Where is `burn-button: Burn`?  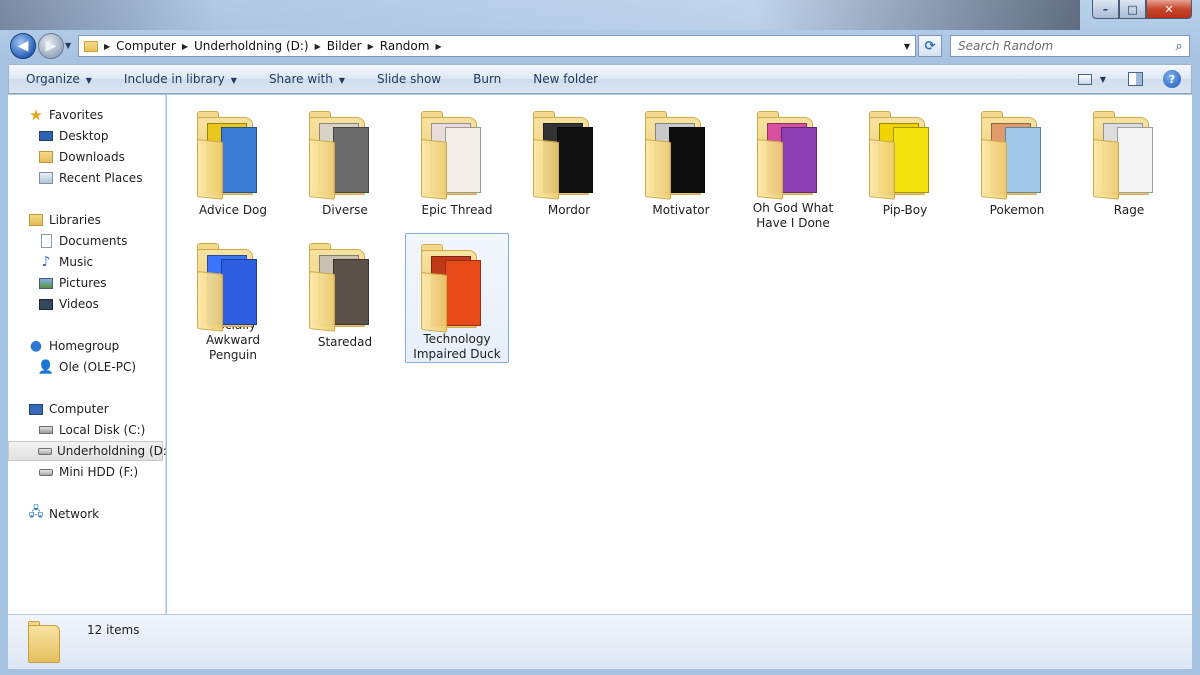 burn-button: Burn is located at coordinates (486, 79).